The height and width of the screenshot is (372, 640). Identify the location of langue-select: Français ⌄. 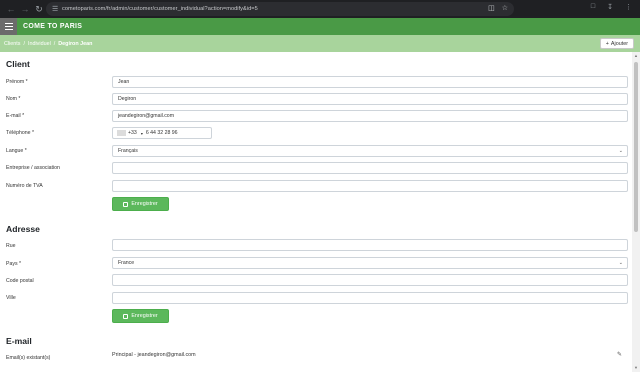
(370, 151).